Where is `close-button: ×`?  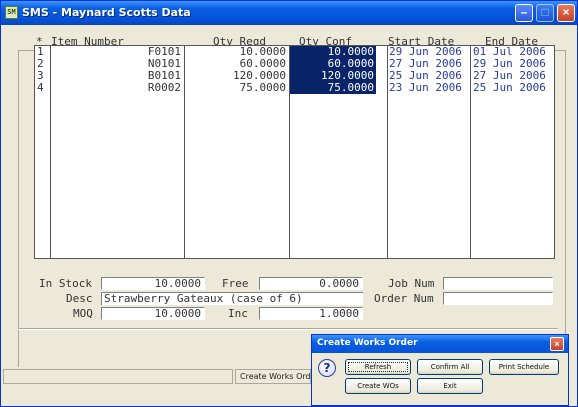 close-button: × is located at coordinates (566, 13).